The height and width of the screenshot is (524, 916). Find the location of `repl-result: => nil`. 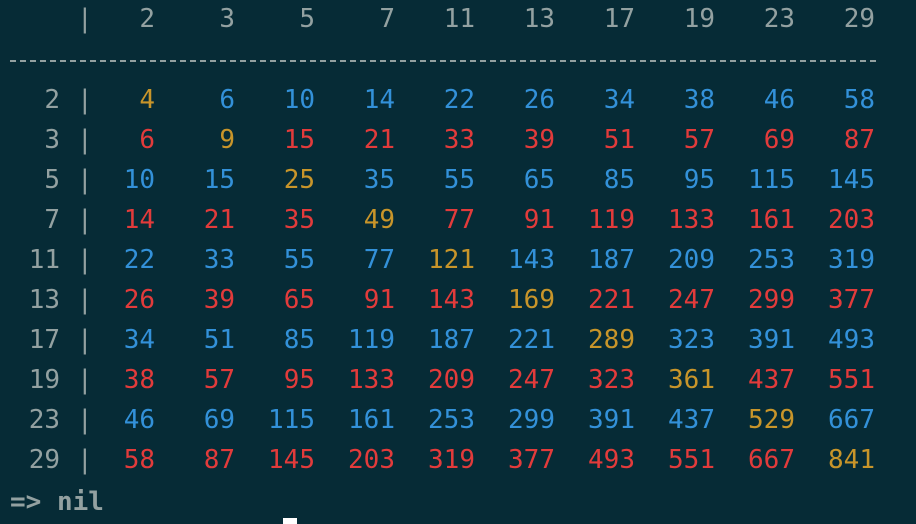

repl-result: => nil is located at coordinates (57, 502).